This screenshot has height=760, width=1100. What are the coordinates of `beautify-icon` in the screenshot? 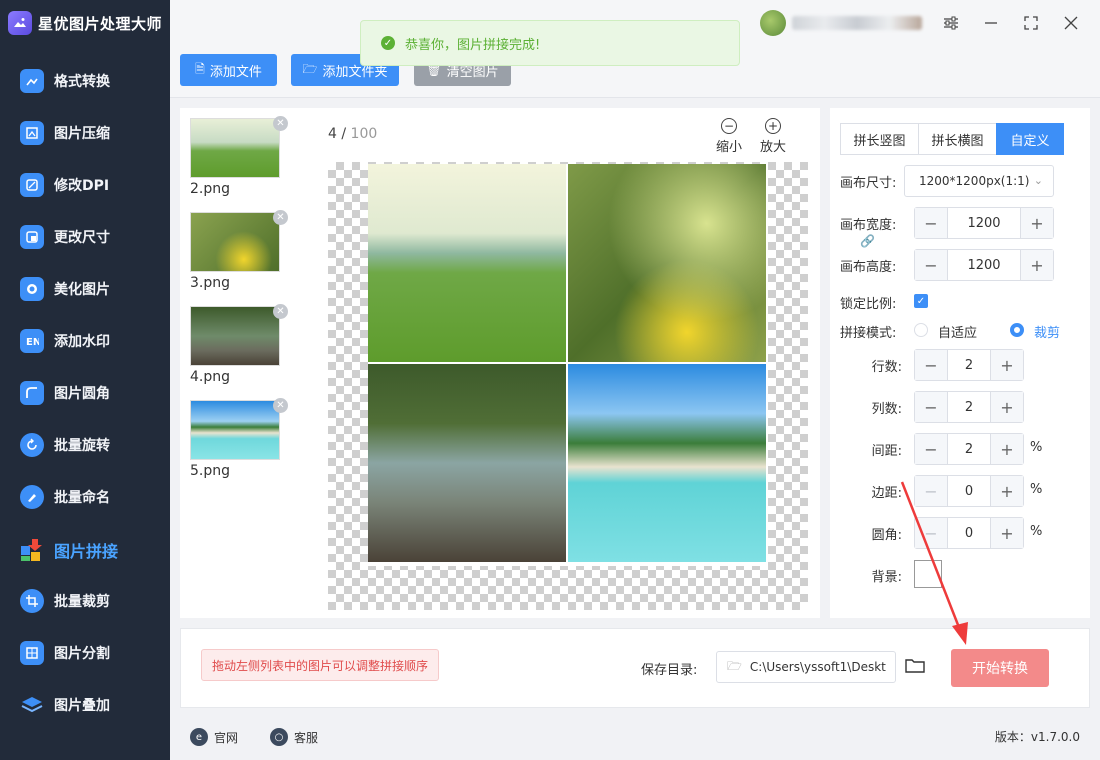 It's located at (32, 289).